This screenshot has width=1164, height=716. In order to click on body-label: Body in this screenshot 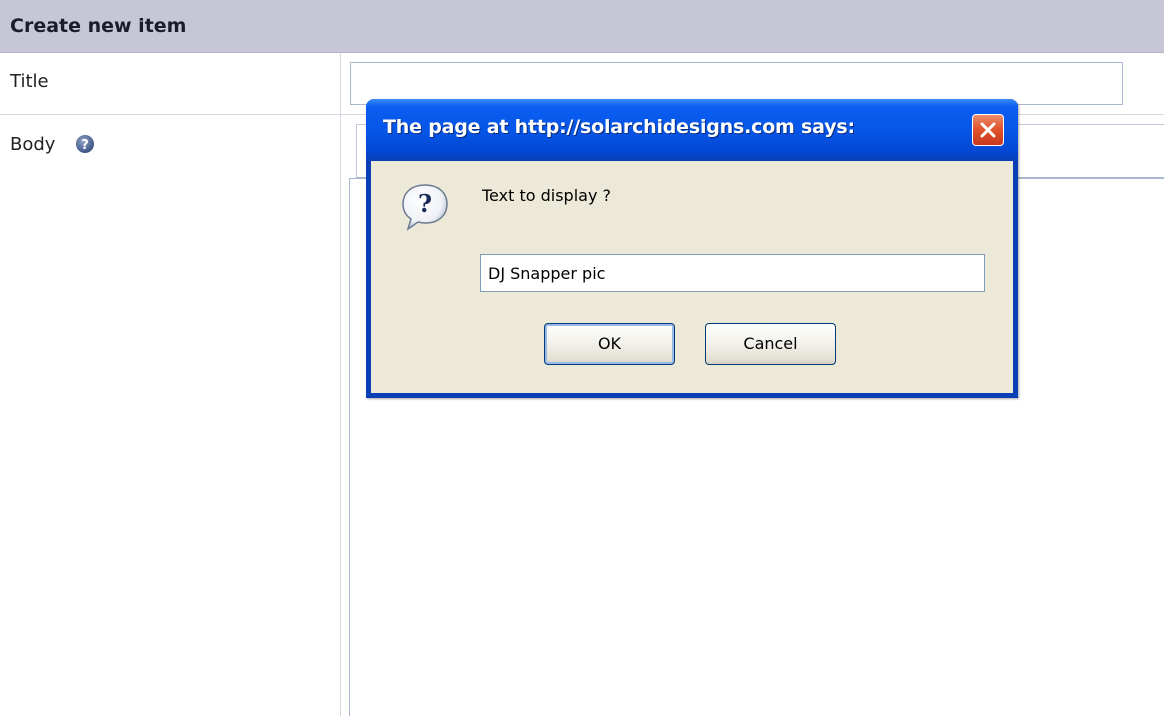, I will do `click(33, 144)`.